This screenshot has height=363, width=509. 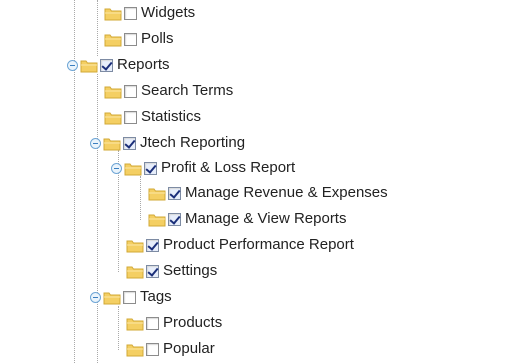 I want to click on tree-item-product-performance-report: Product Performance Report, so click(x=240, y=245).